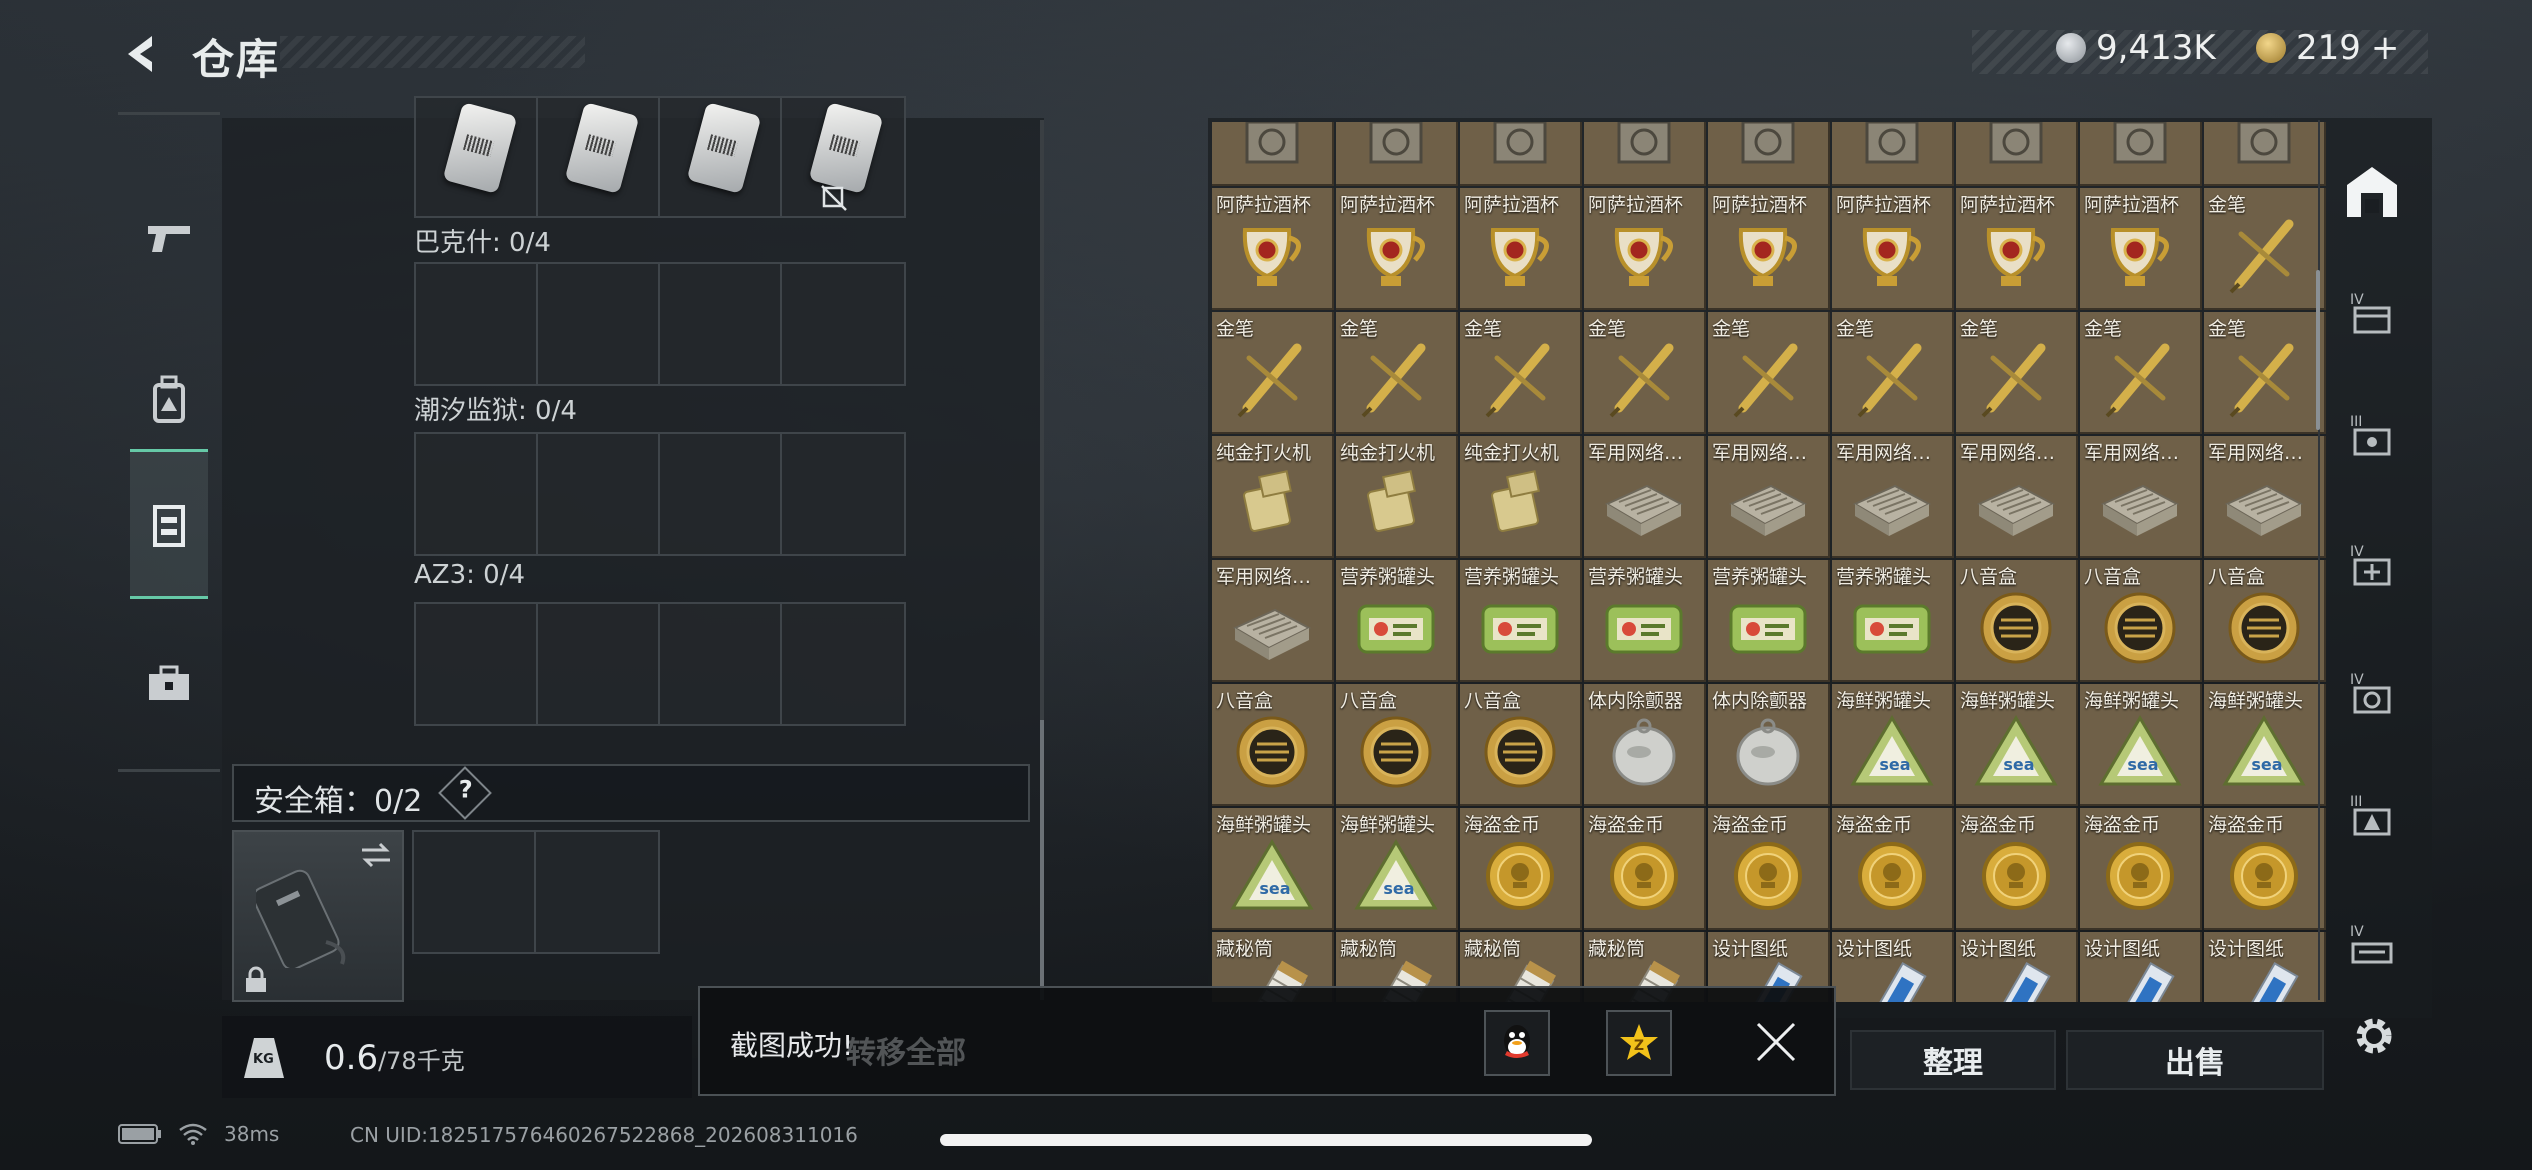  What do you see at coordinates (1953, 1060) in the screenshot?
I see `sort-button: 整理` at bounding box center [1953, 1060].